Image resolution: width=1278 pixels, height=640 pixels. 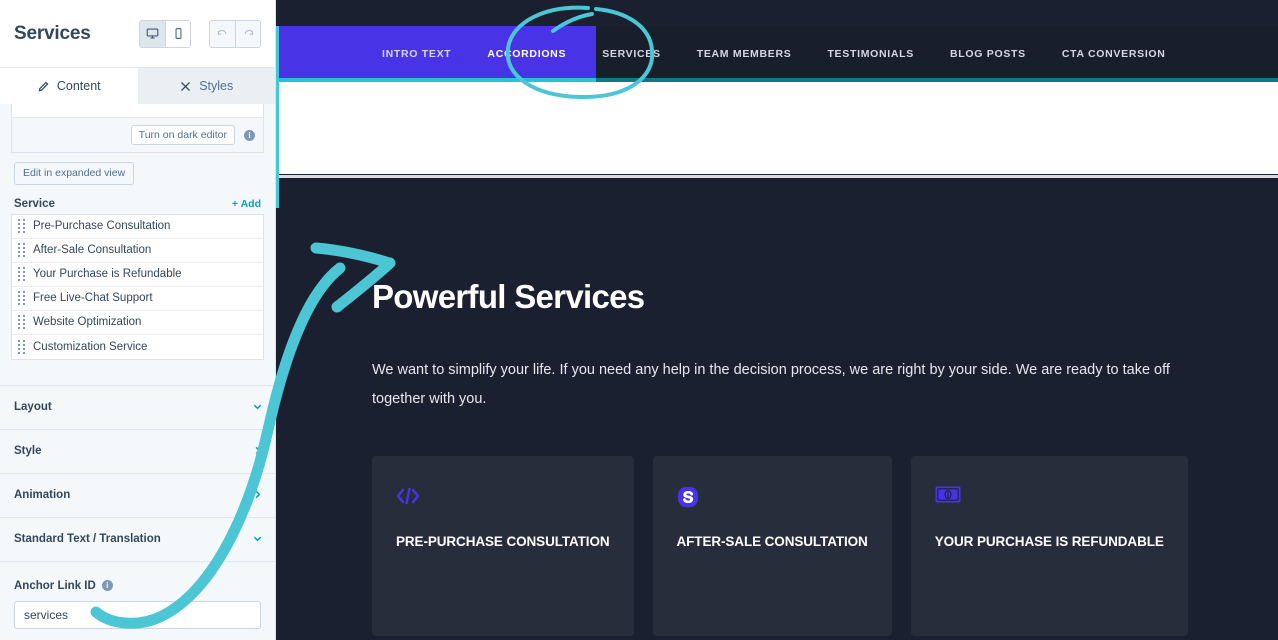 What do you see at coordinates (137, 614) in the screenshot?
I see `anchor-link-input` at bounding box center [137, 614].